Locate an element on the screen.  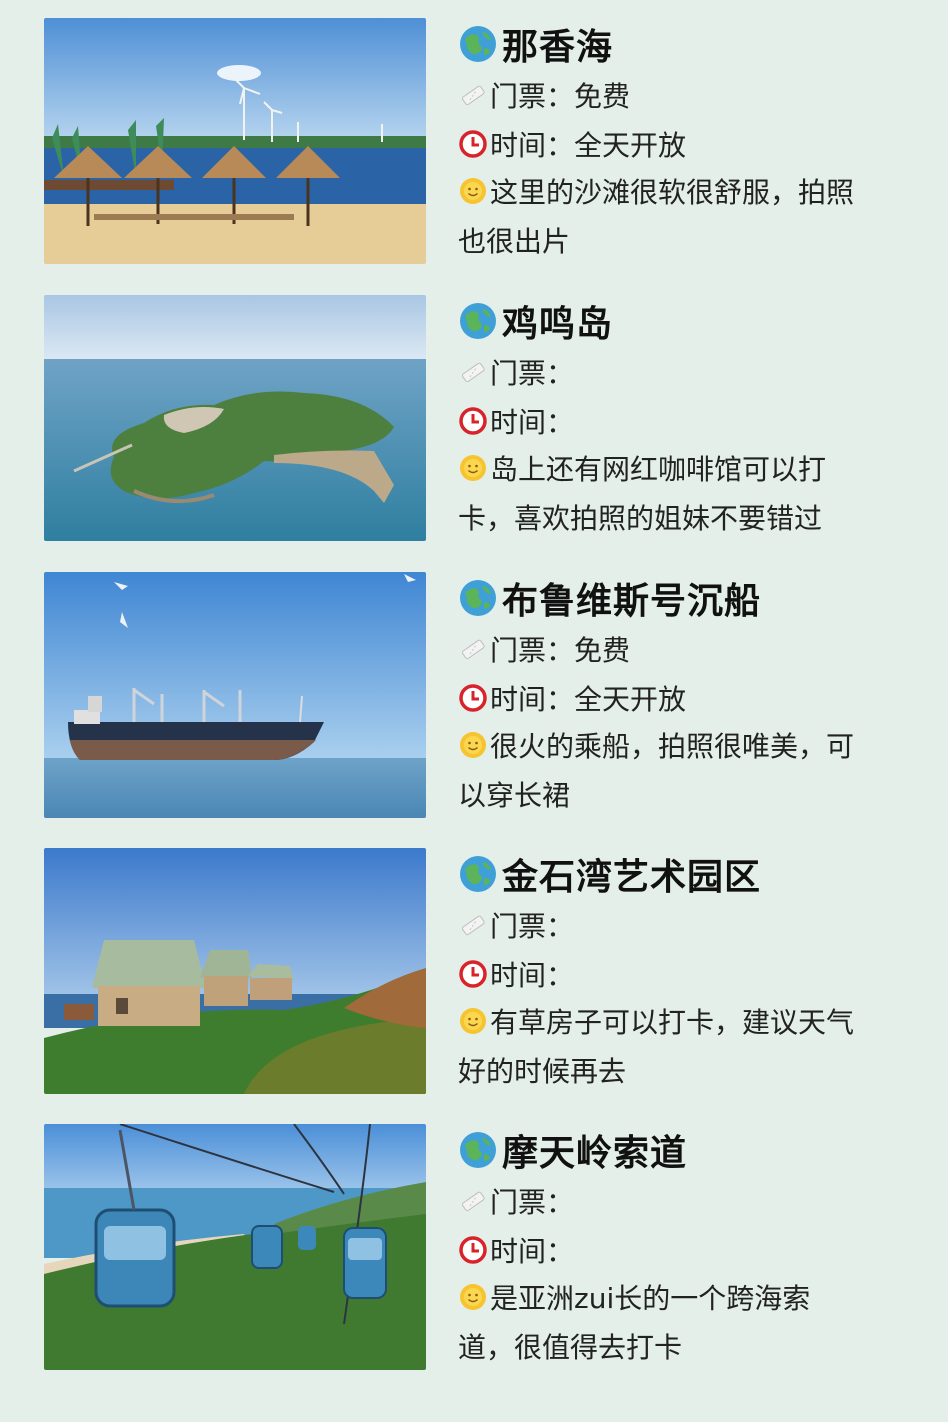
desc-text: 这里的沙滩很软很舒服，拍照 is located at coordinates (672, 192).